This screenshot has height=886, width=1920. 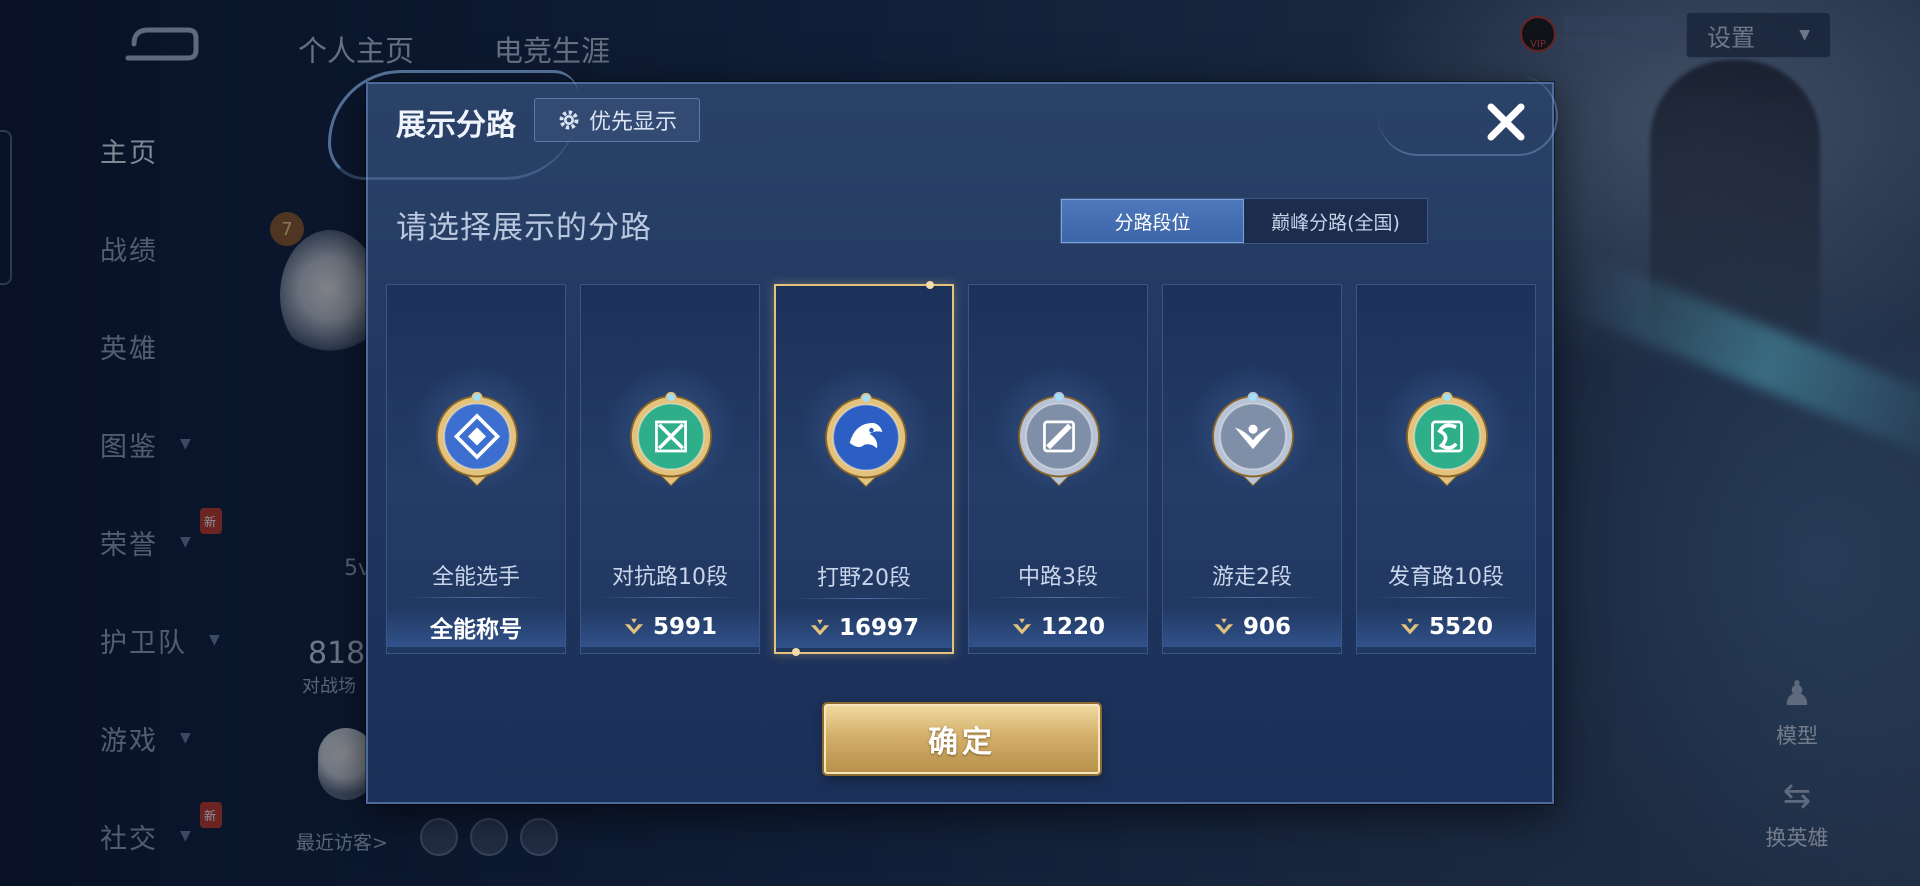 I want to click on lane-name: 全能选手, so click(x=475, y=577).